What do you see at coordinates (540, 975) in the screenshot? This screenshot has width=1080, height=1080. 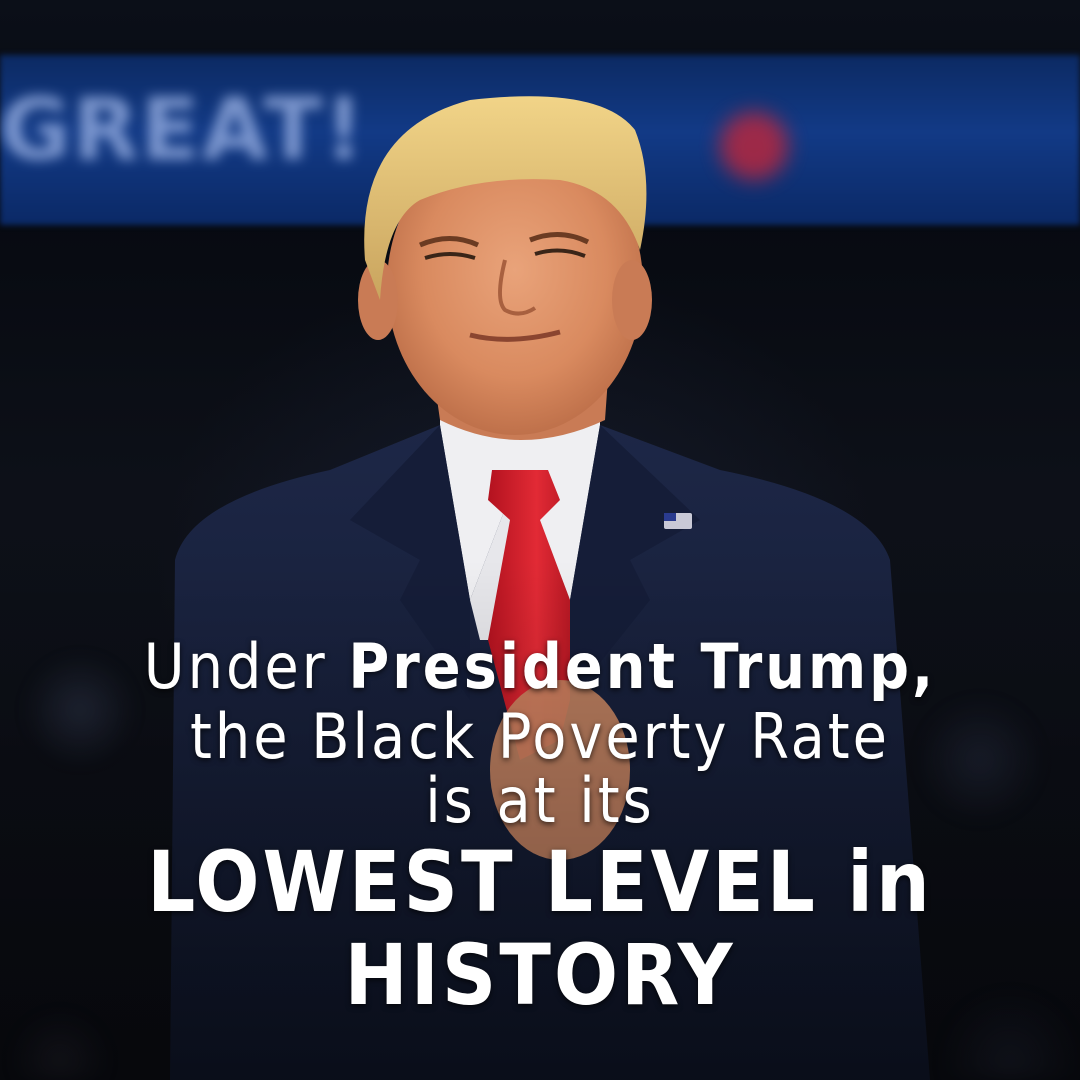 I see `headline-line-5: HISTORY` at bounding box center [540, 975].